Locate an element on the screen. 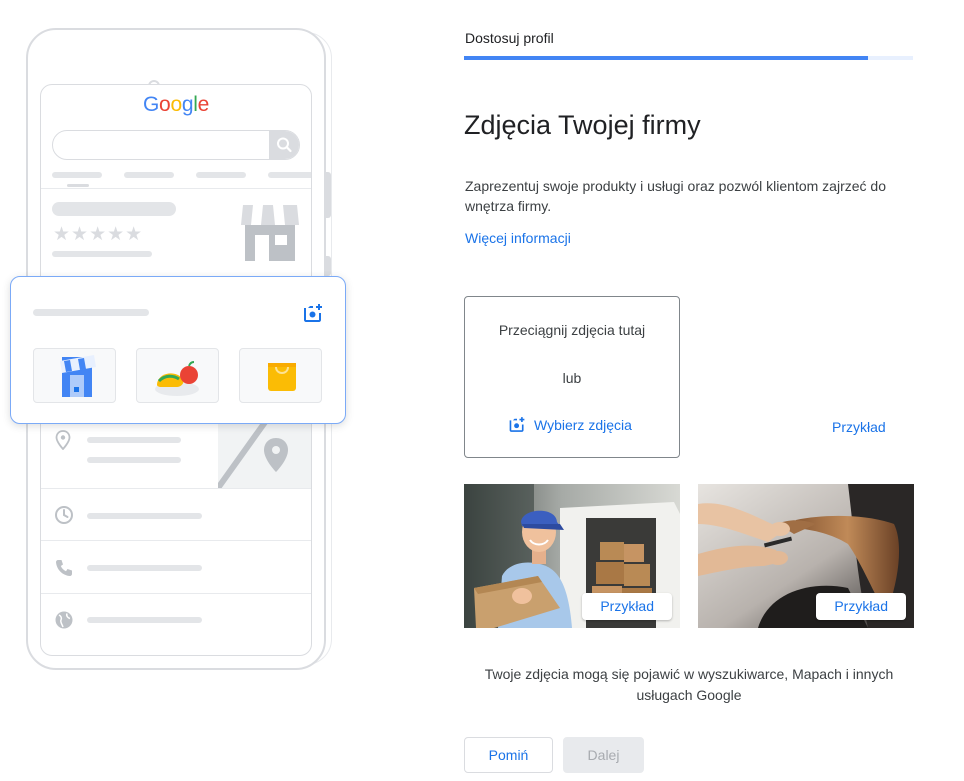 This screenshot has width=964, height=781. globe-icon is located at coordinates (64, 620).